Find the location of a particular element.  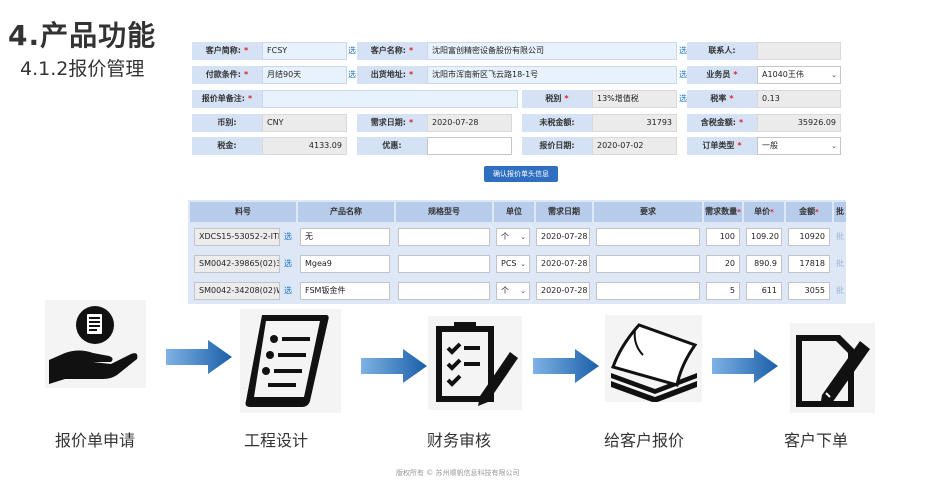

amount-input: 3055 is located at coordinates (809, 291).